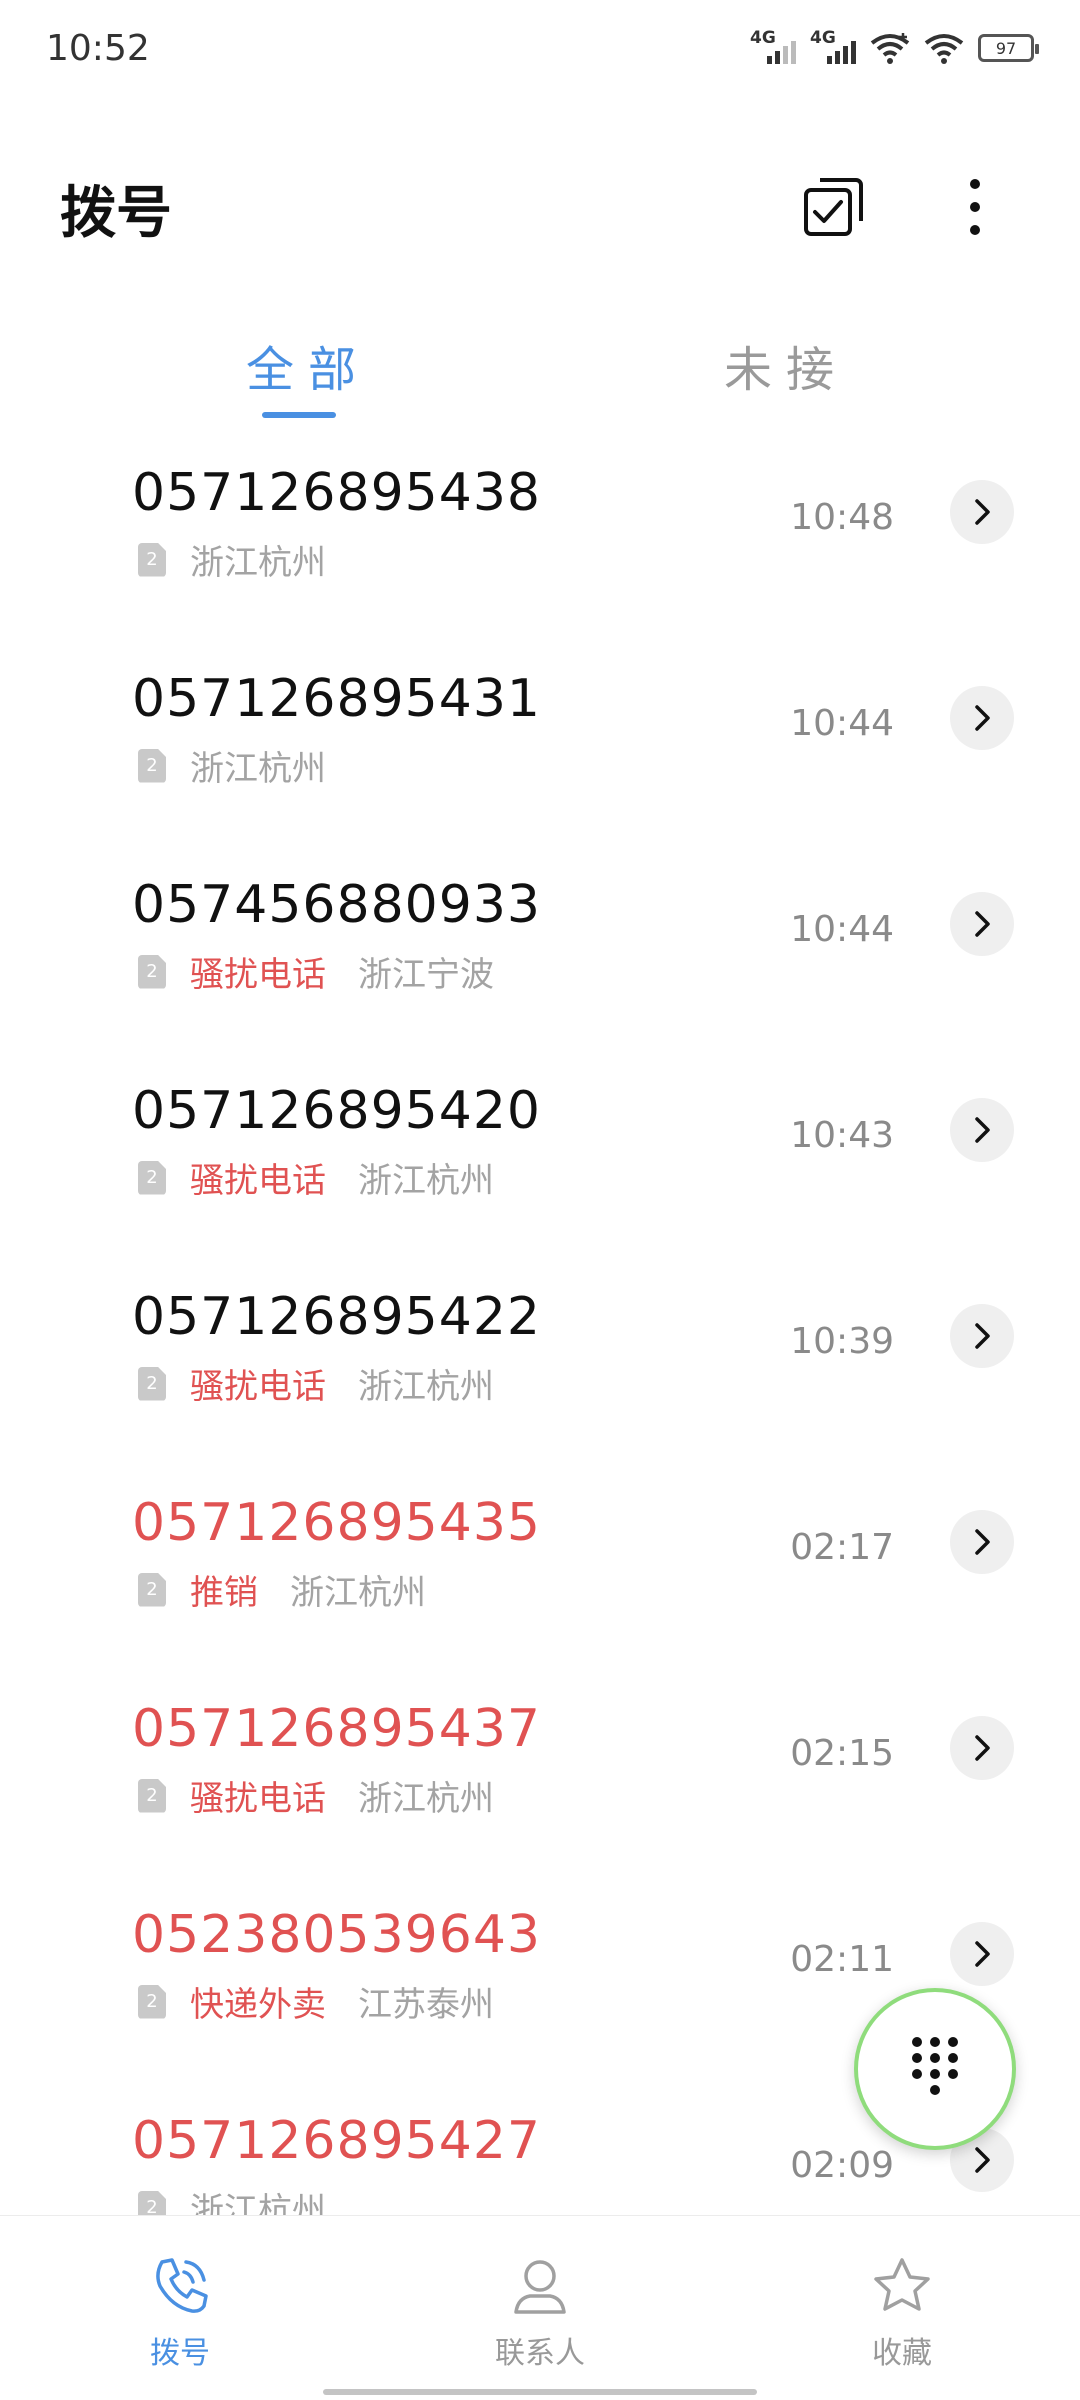  Describe the element at coordinates (842, 1135) in the screenshot. I see `call-time: 10:43` at that location.